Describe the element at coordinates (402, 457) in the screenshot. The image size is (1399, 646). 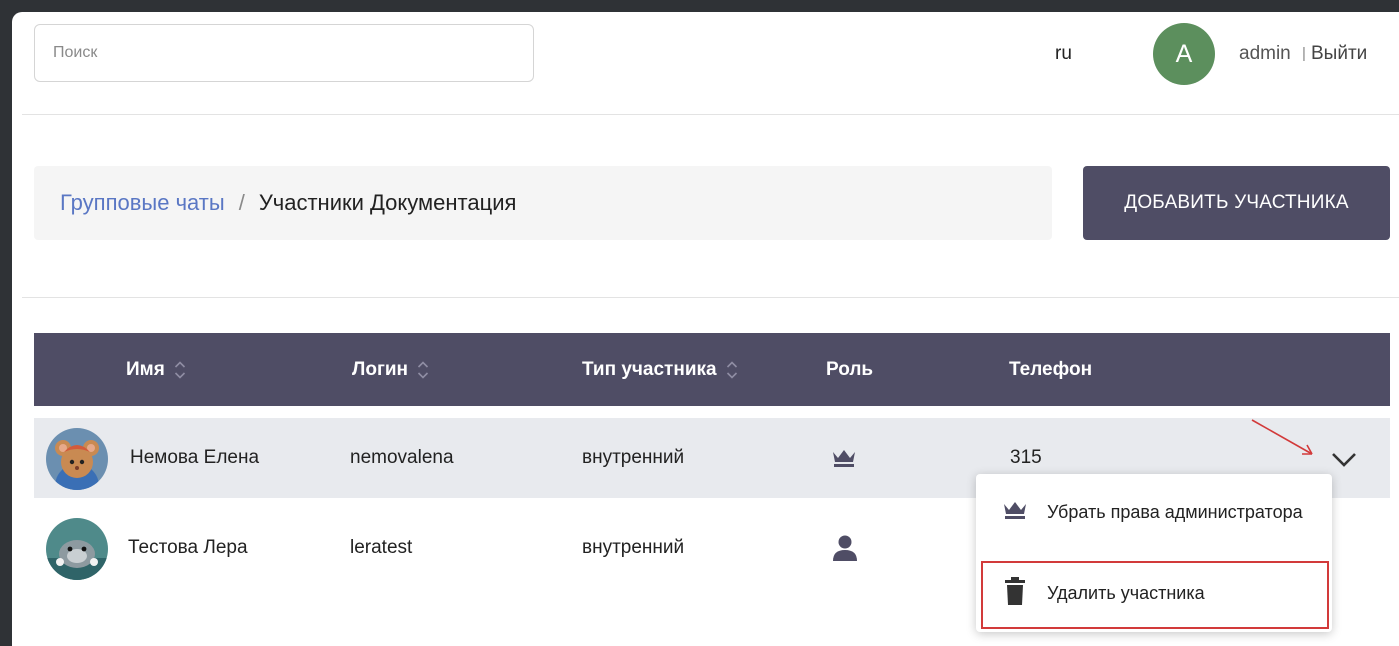
I see `member-login: nemovalena` at that location.